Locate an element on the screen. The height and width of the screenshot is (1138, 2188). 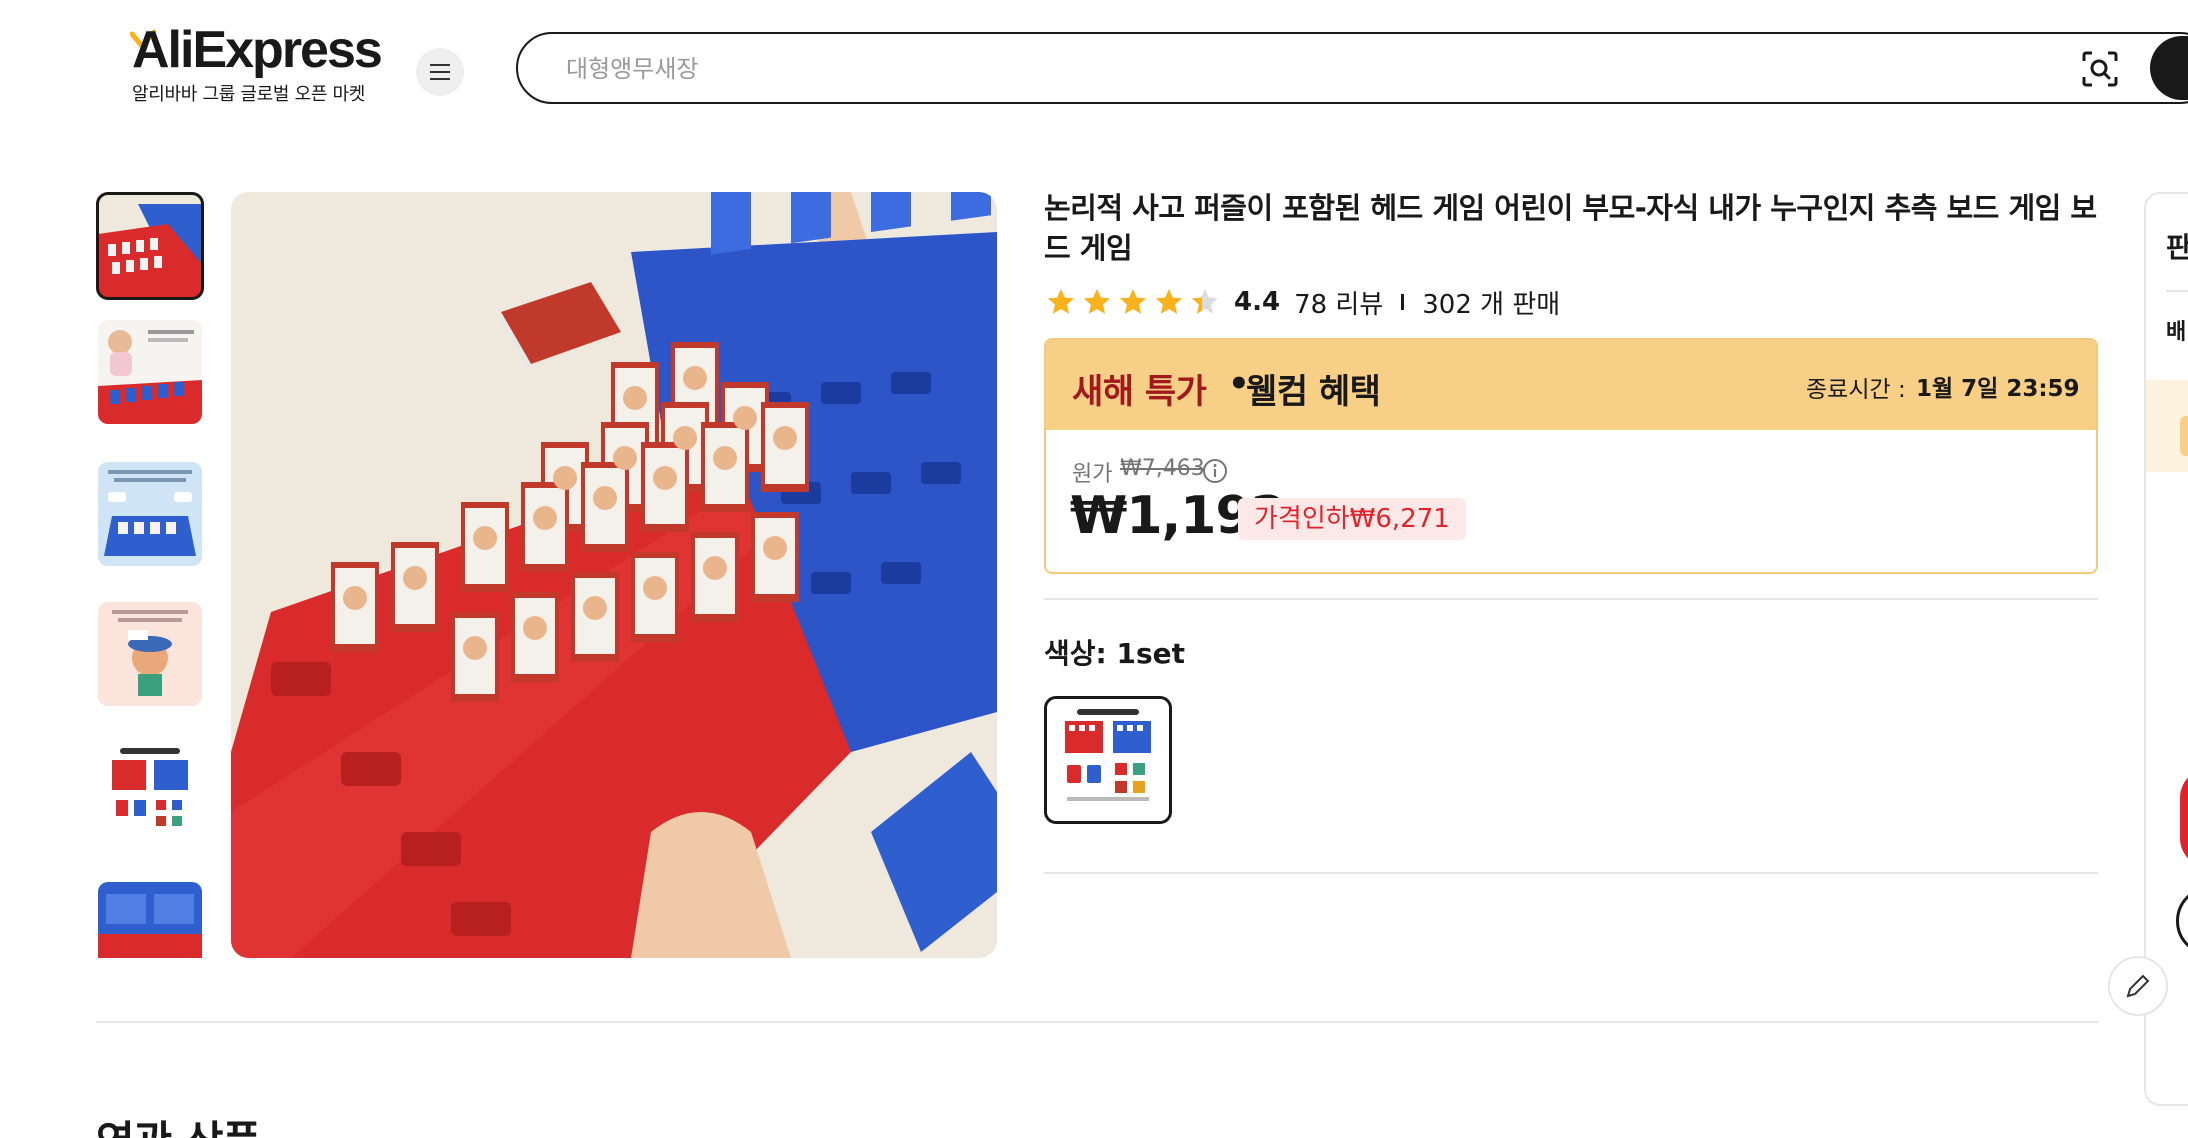
side-panel-label: 배 is located at coordinates (2176, 332).